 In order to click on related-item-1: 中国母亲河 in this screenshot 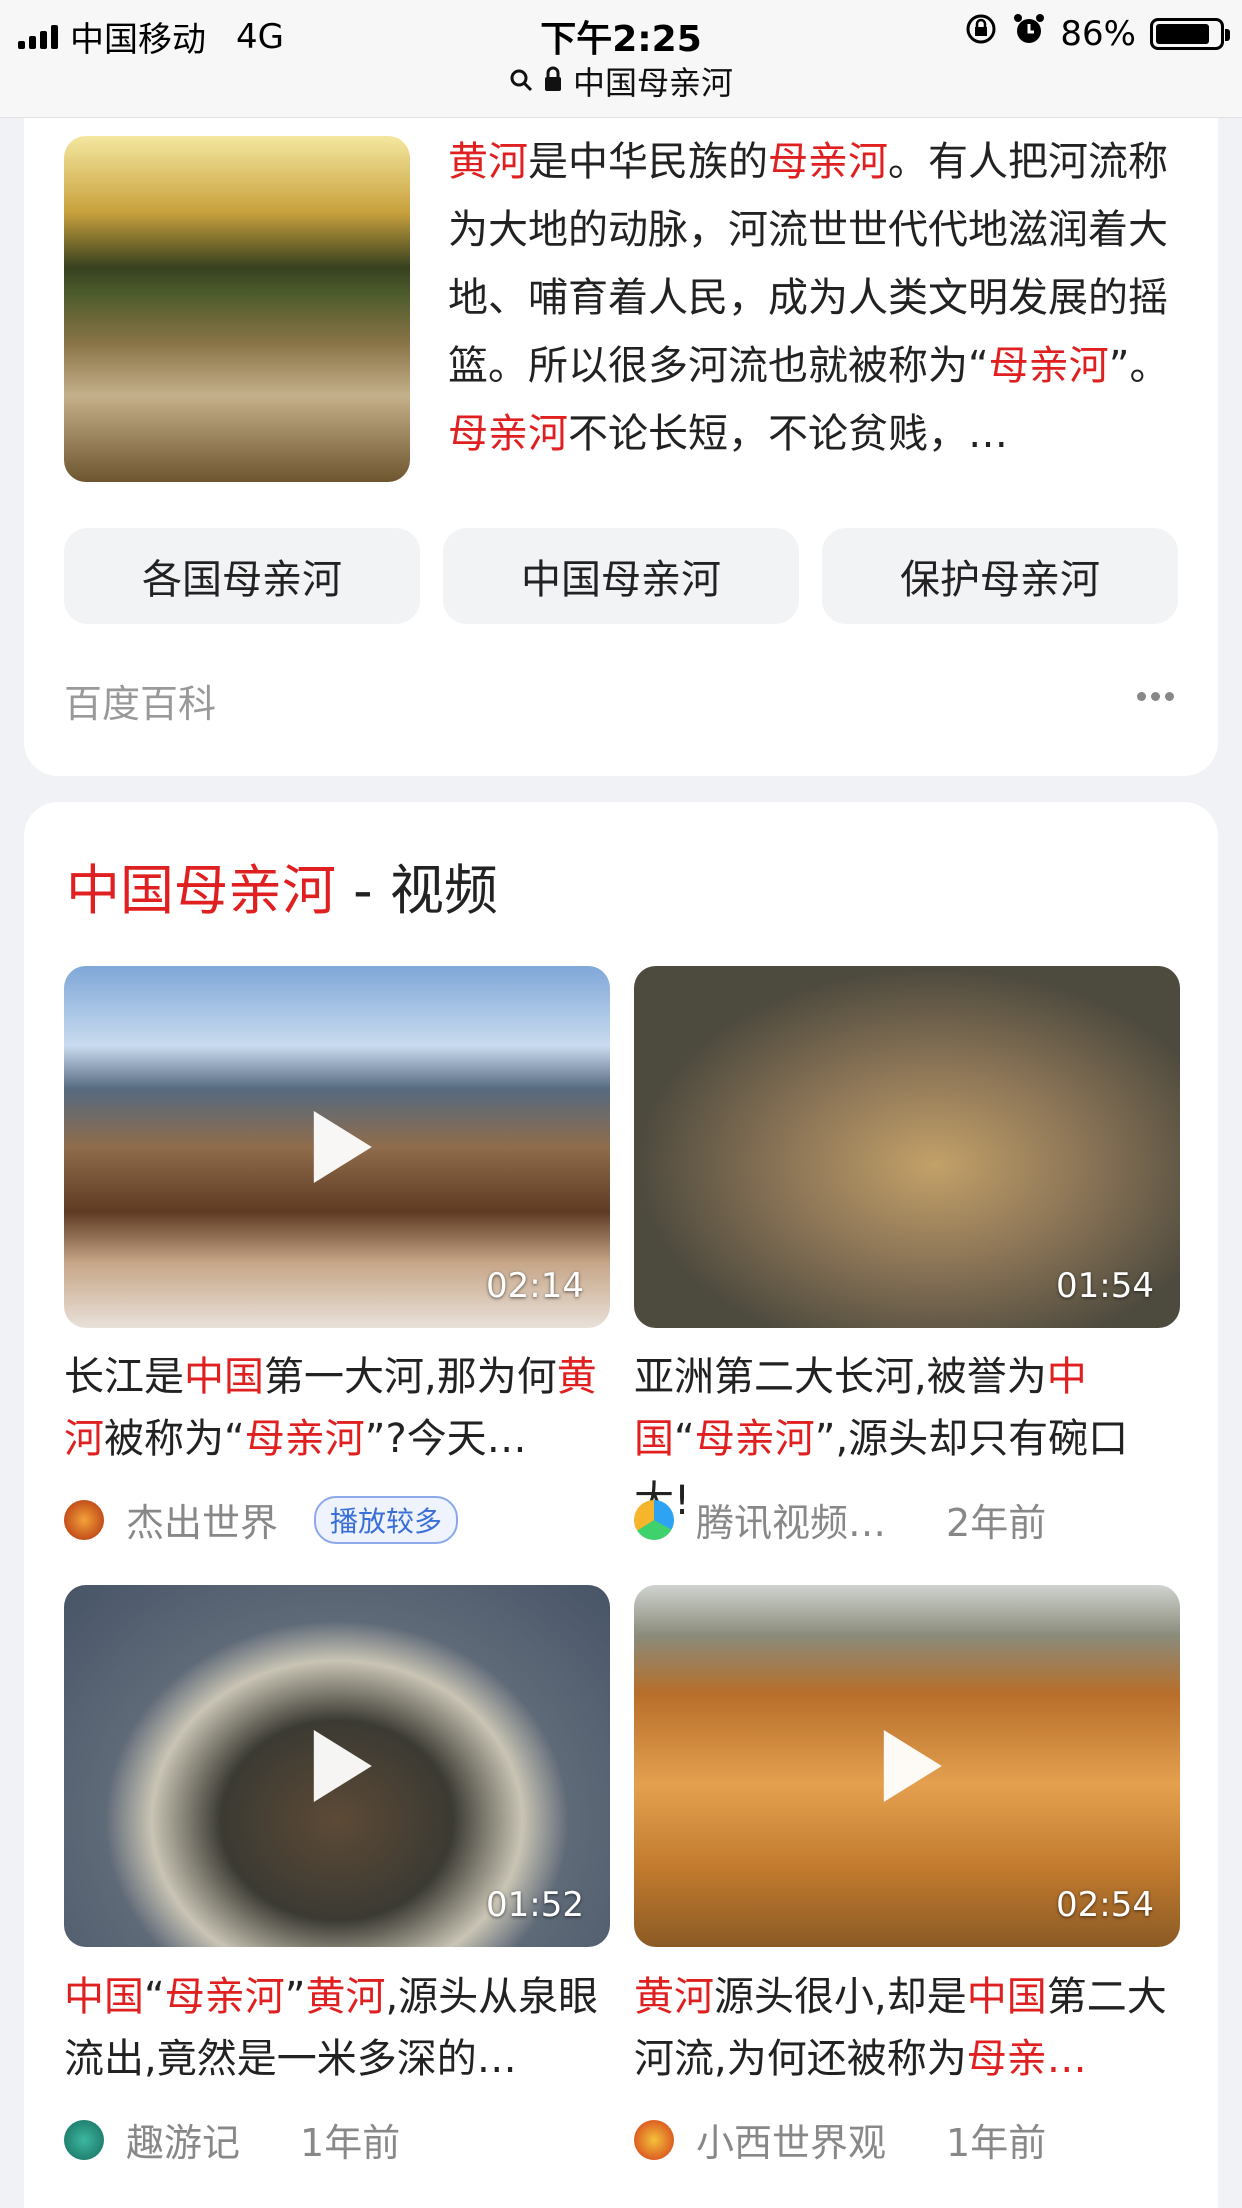, I will do `click(621, 576)`.